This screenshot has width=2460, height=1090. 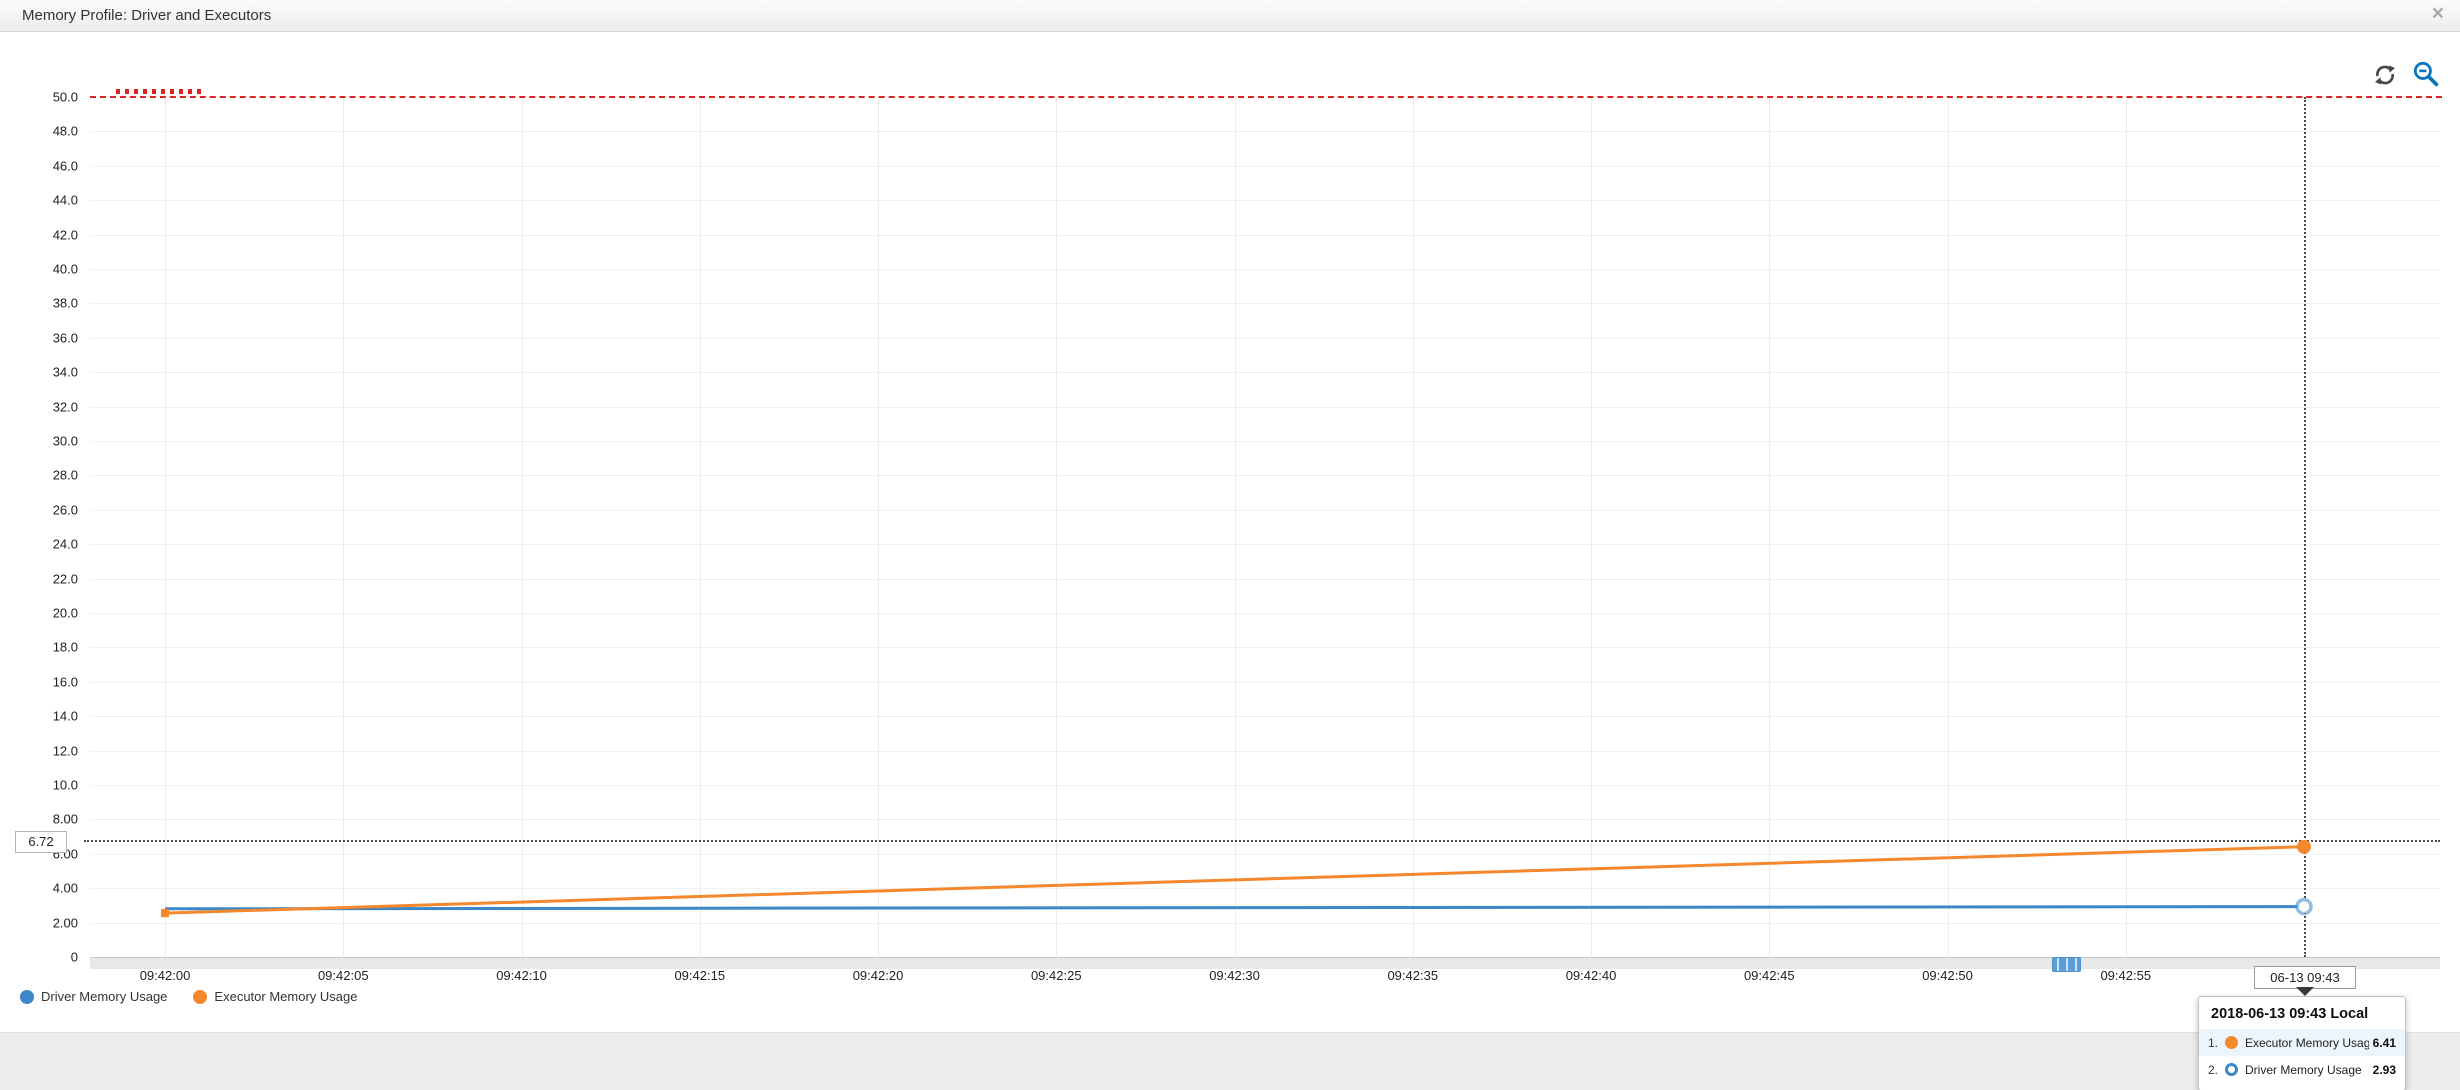 What do you see at coordinates (2384, 1069) in the screenshot?
I see `tooltip-row-value: 2.93` at bounding box center [2384, 1069].